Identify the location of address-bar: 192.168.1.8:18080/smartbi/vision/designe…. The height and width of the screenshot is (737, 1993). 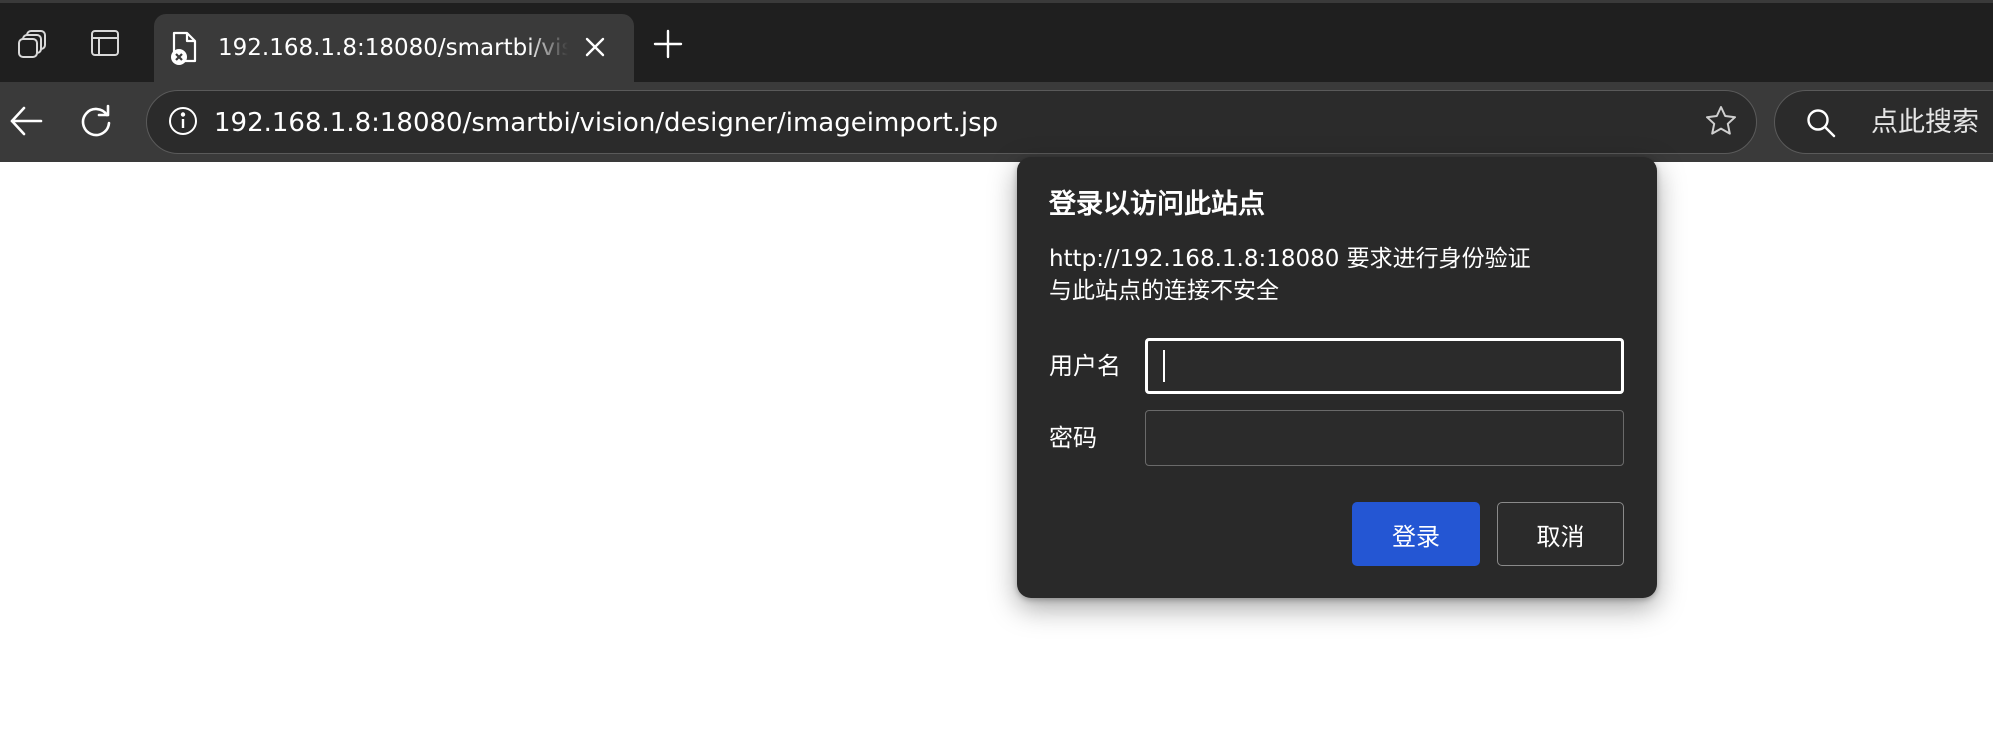
(951, 122).